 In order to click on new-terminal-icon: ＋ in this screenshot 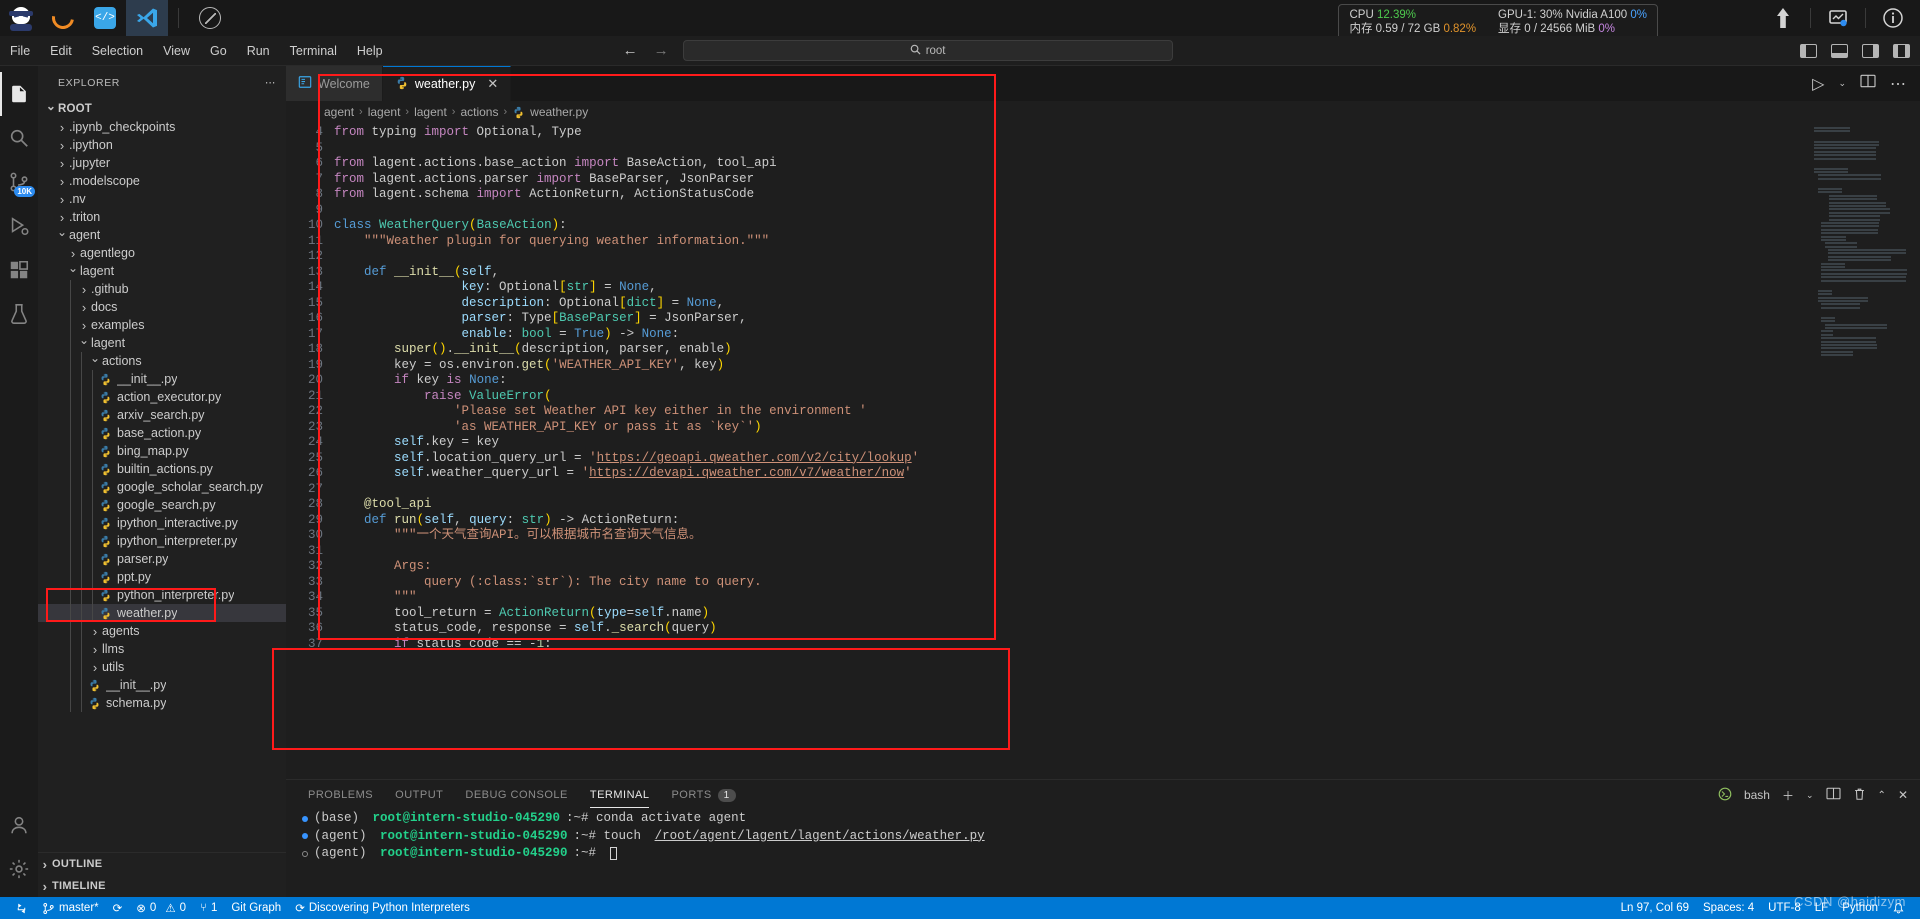, I will do `click(1788, 795)`.